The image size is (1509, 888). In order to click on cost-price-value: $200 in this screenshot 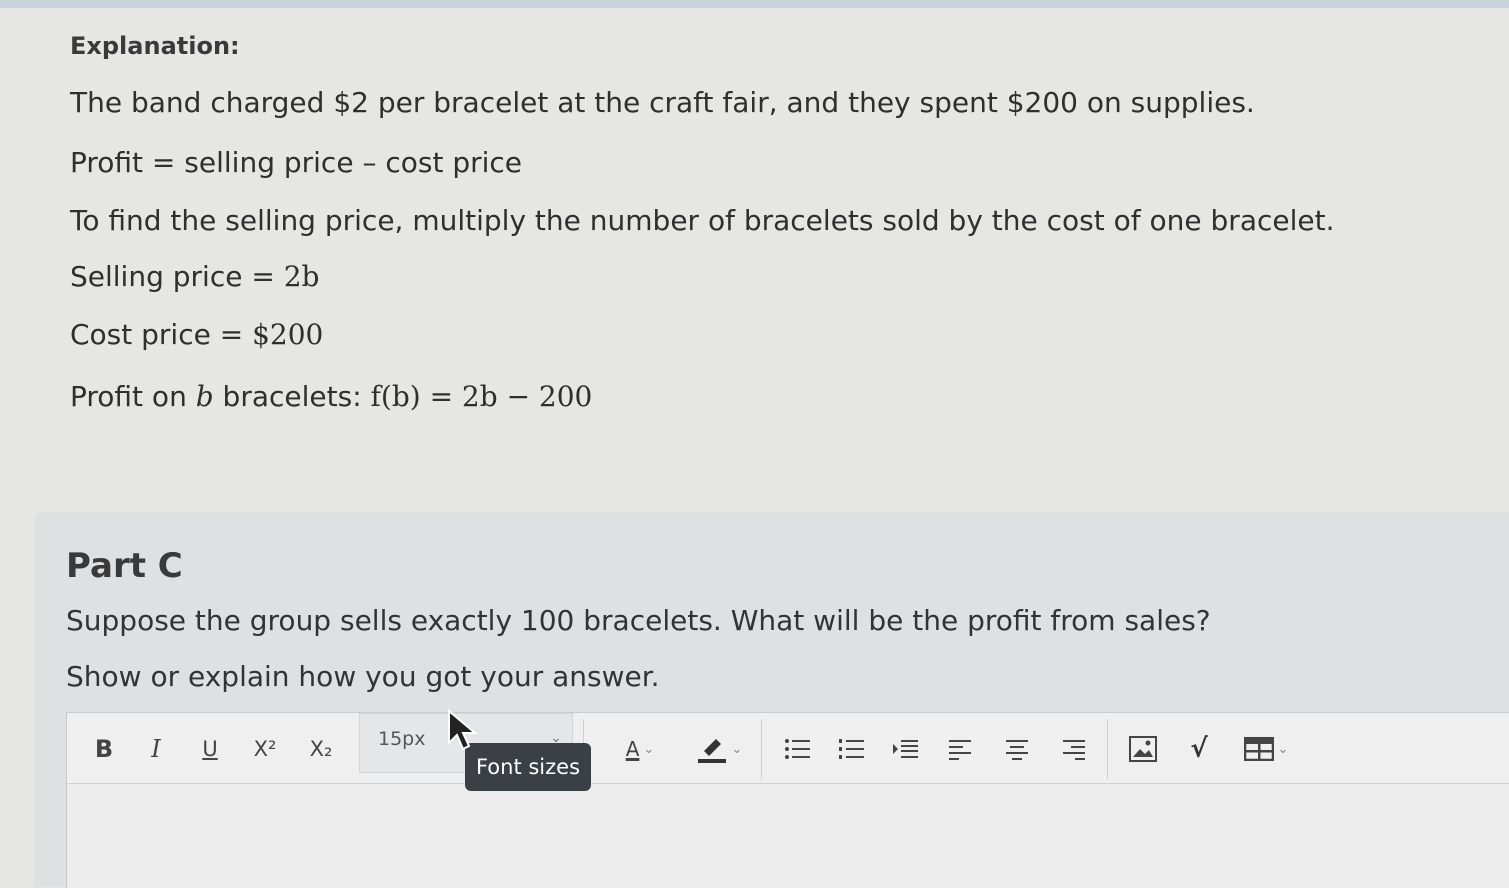, I will do `click(288, 334)`.